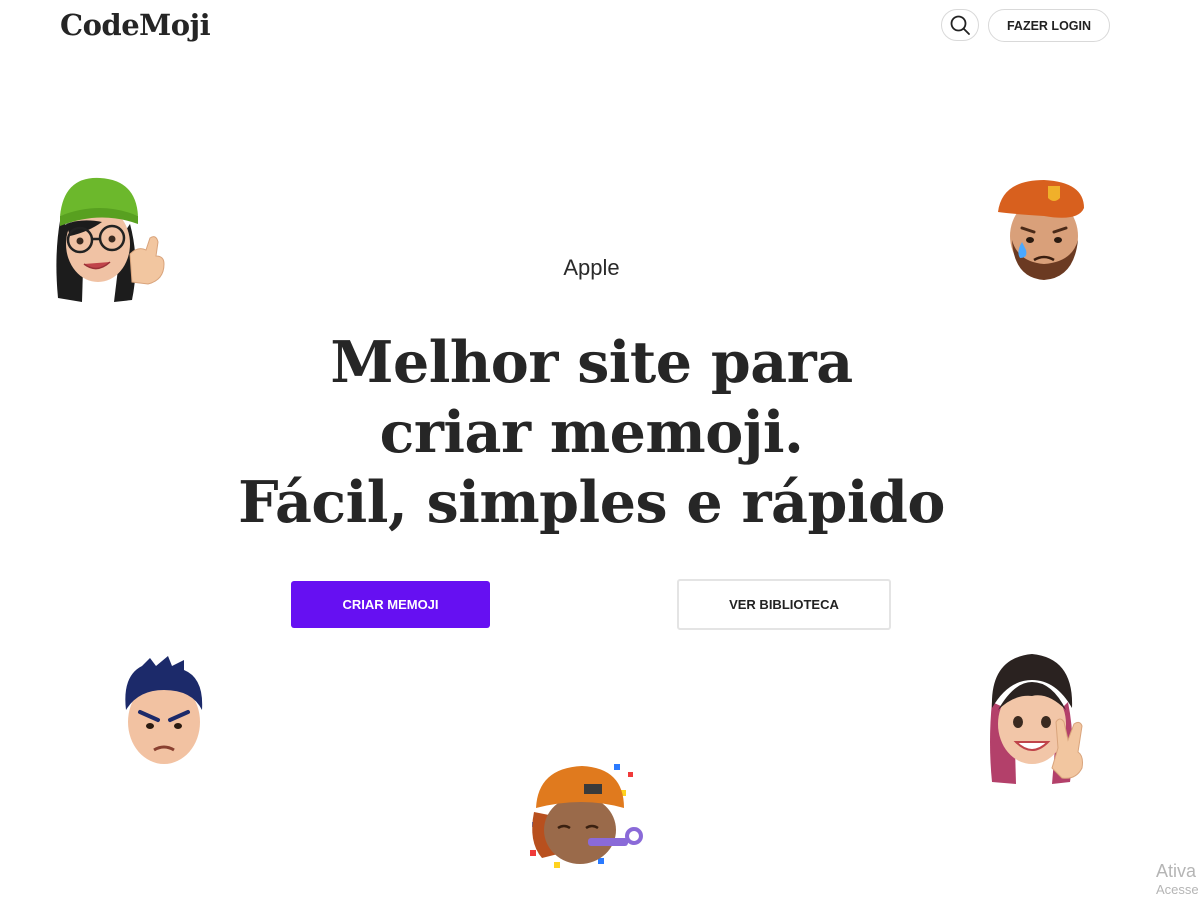 This screenshot has width=1198, height=902. I want to click on memoji-crying-beret, so click(1041, 230).